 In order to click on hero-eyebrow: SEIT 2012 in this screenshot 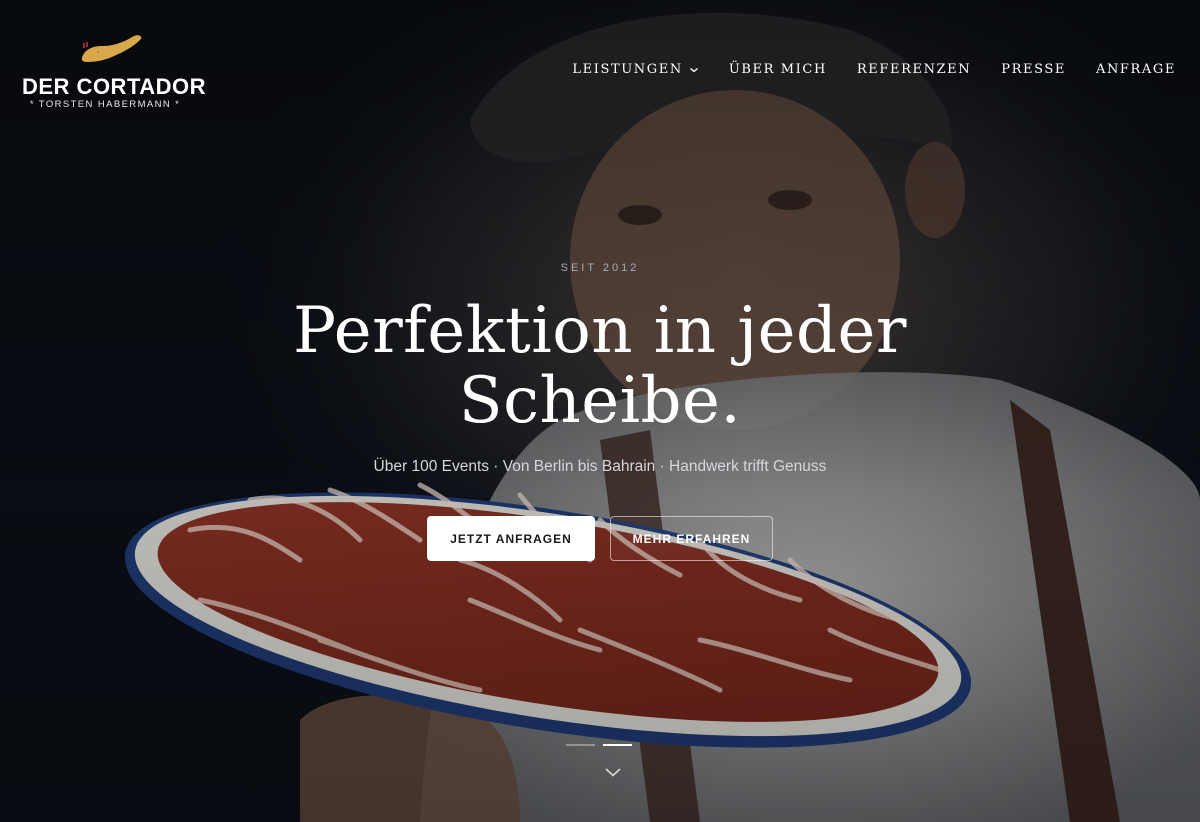, I will do `click(600, 268)`.